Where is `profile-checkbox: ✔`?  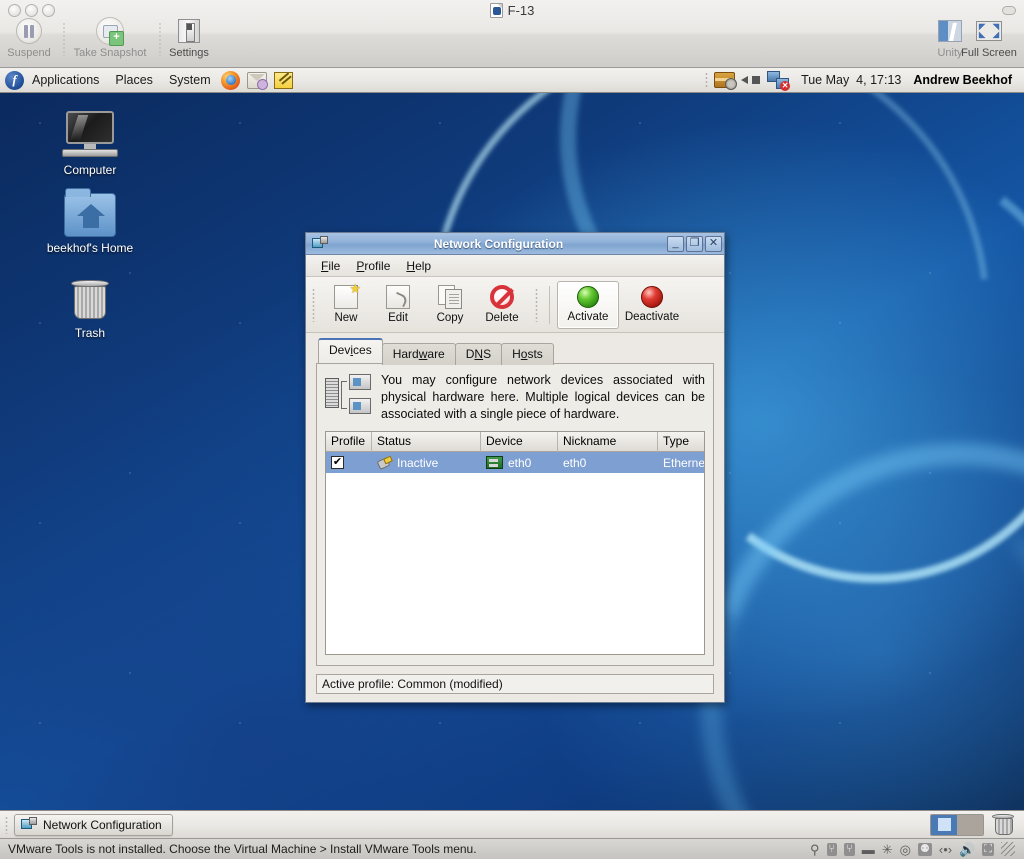
profile-checkbox: ✔ is located at coordinates (337, 462).